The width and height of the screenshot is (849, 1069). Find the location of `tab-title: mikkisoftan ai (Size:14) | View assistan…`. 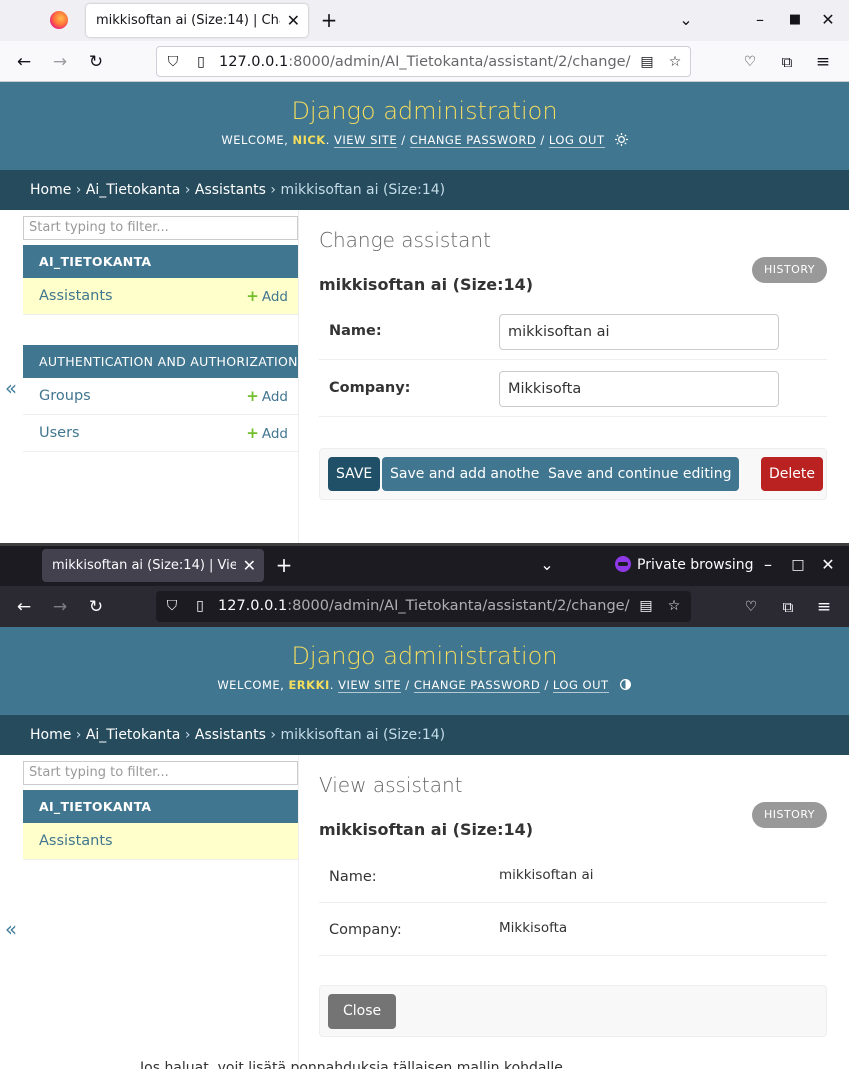

tab-title: mikkisoftan ai (Size:14) | View assistan… is located at coordinates (144, 565).